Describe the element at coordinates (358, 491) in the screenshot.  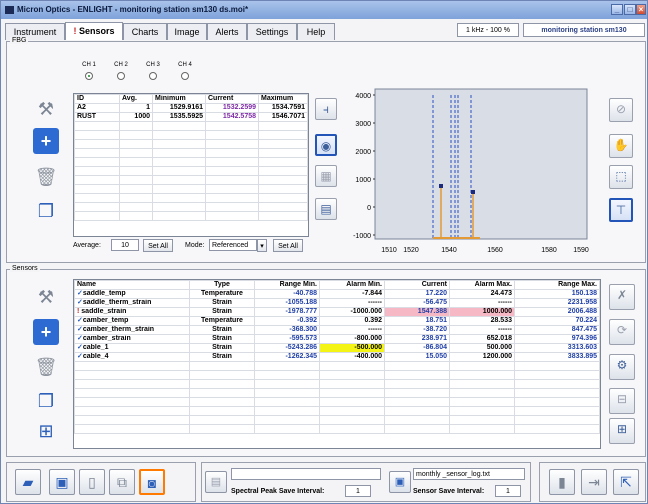
I see `spectral-interval-input: 1` at that location.